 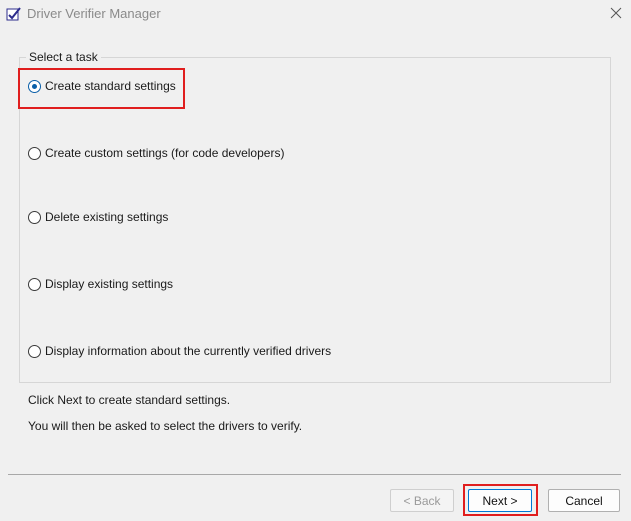 I want to click on title-bar: Driver Verifier Manager, so click(x=315, y=14).